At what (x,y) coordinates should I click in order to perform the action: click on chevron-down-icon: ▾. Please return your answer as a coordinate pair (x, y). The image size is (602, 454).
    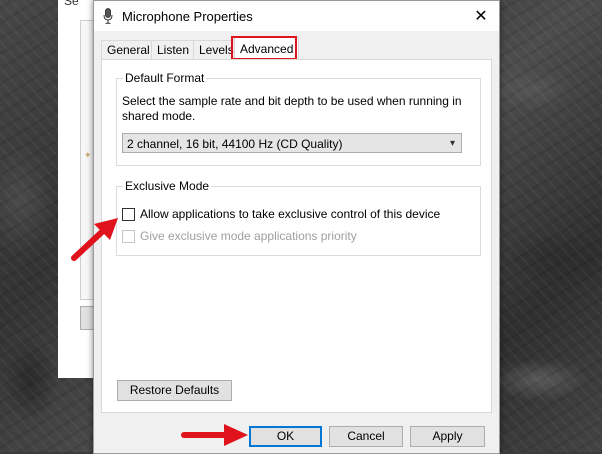
    Looking at the image, I should click on (452, 143).